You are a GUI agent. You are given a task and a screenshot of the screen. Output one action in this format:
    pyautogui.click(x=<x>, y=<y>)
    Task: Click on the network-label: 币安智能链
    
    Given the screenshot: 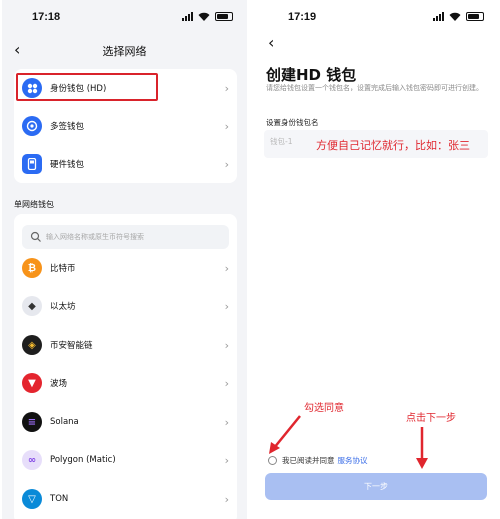 What is the action you would take?
    pyautogui.click(x=71, y=346)
    